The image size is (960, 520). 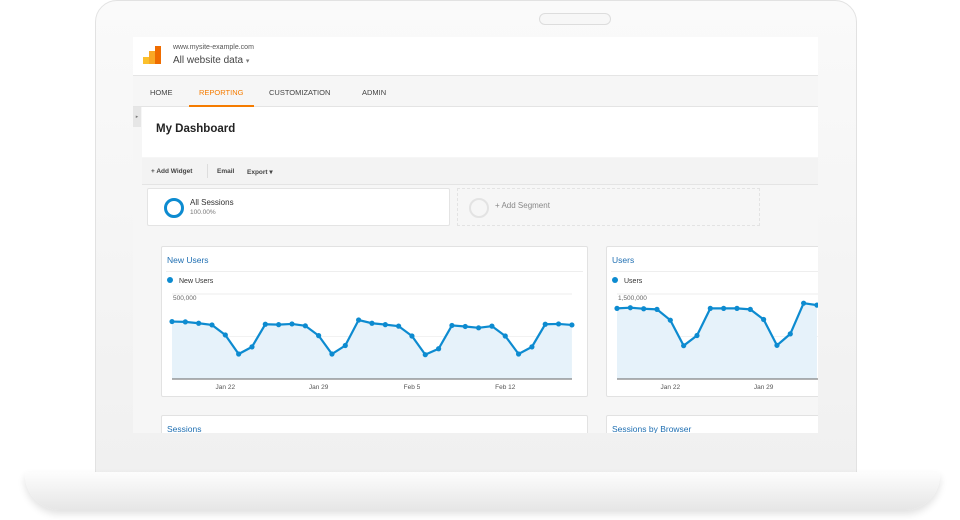 What do you see at coordinates (207, 171) in the screenshot?
I see `divider` at bounding box center [207, 171].